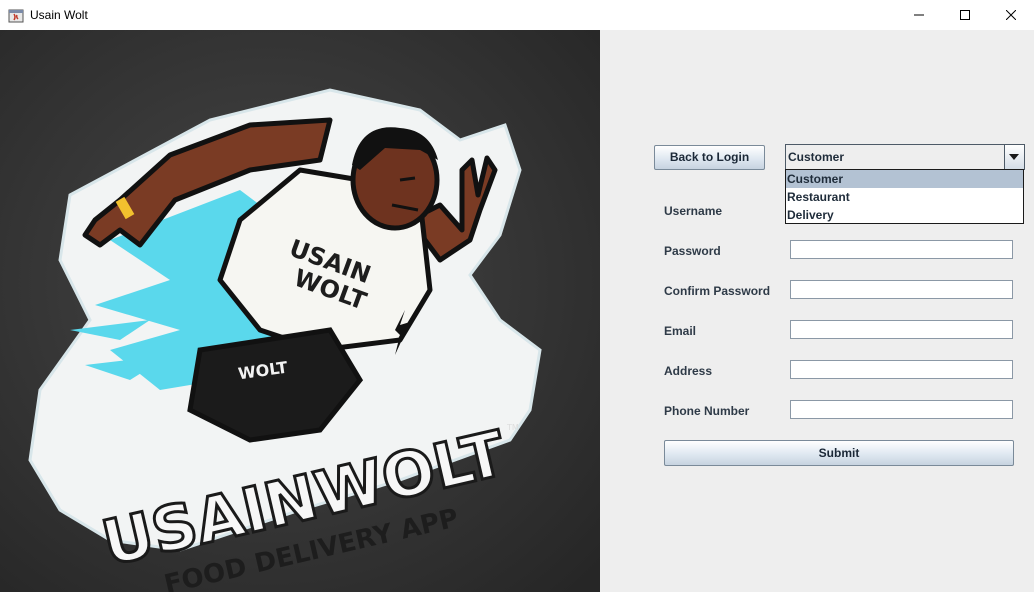 This screenshot has width=1034, height=592. I want to click on minimize-icon, so click(919, 15).